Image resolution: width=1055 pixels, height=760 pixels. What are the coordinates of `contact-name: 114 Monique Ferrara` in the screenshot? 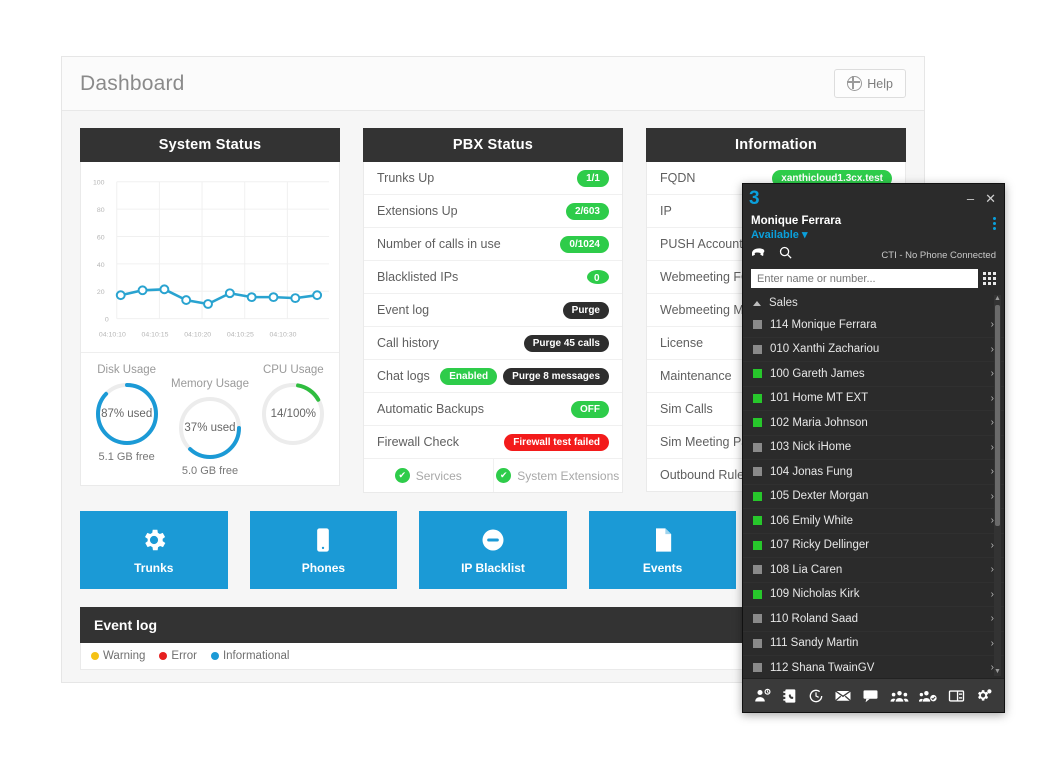 It's located at (823, 324).